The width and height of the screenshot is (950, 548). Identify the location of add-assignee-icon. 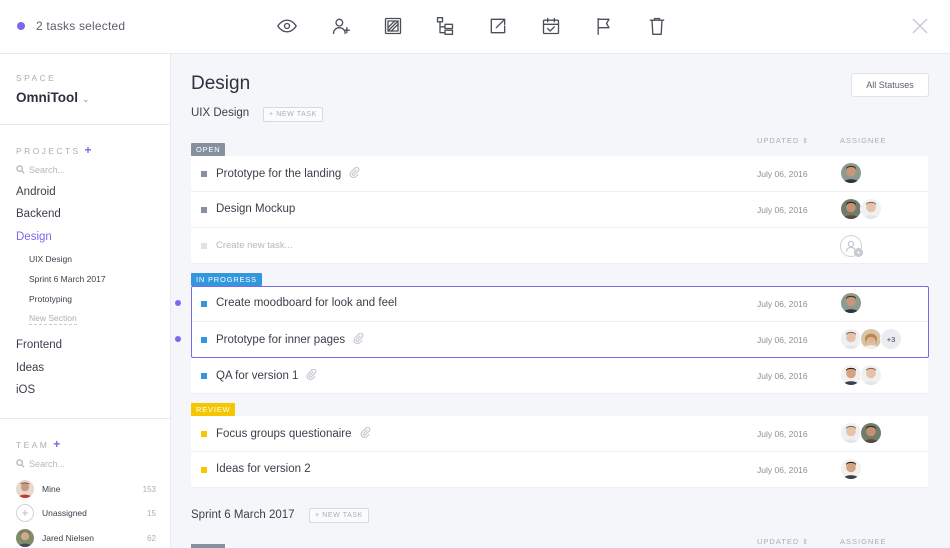
(341, 26).